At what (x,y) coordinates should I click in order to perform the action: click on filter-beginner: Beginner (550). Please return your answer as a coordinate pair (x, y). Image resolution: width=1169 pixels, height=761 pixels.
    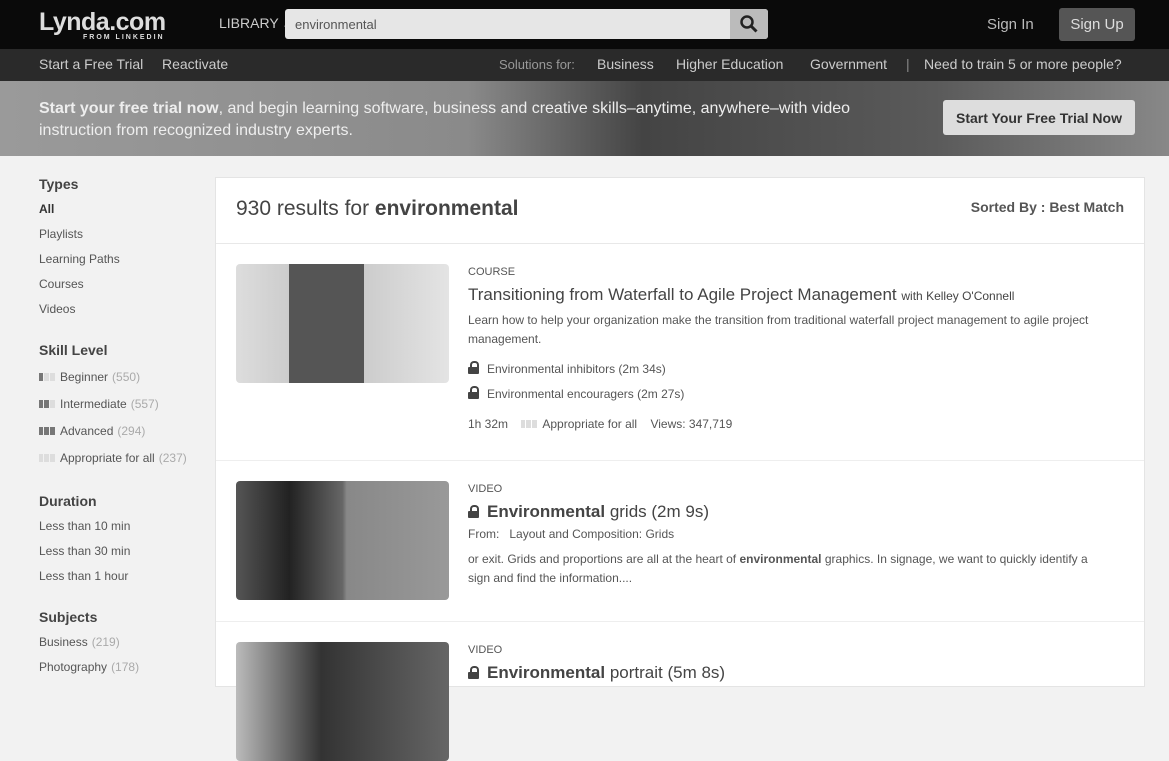
    Looking at the image, I should click on (124, 383).